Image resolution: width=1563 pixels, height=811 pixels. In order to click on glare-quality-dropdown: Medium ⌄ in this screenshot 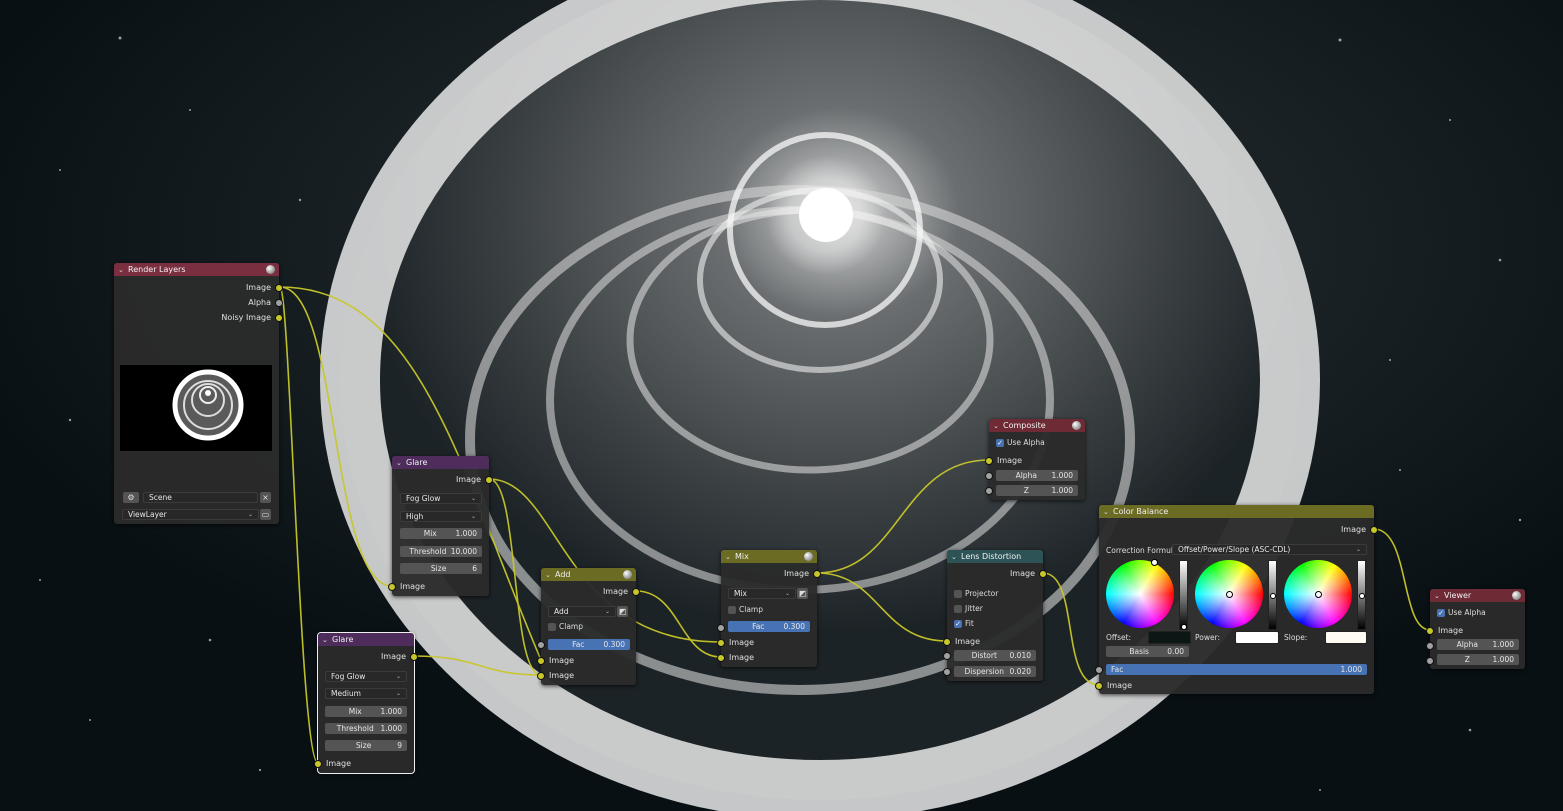, I will do `click(366, 693)`.